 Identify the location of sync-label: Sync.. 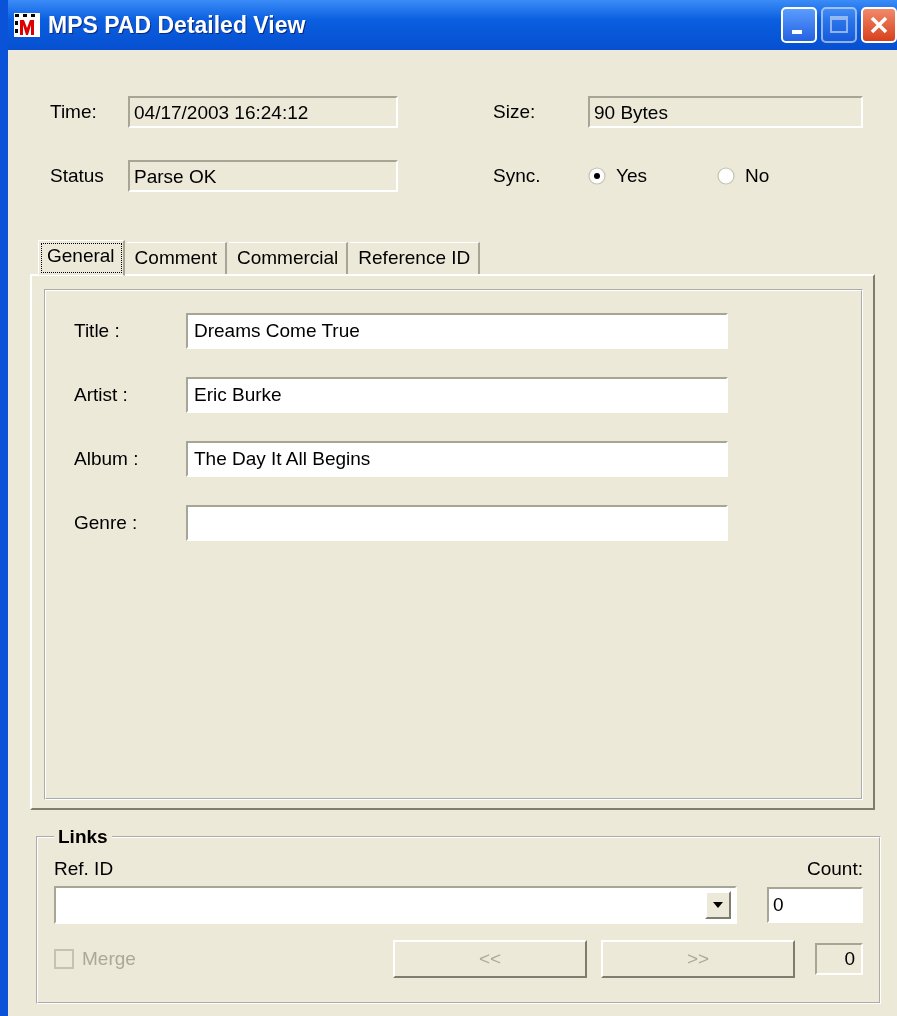
(517, 176).